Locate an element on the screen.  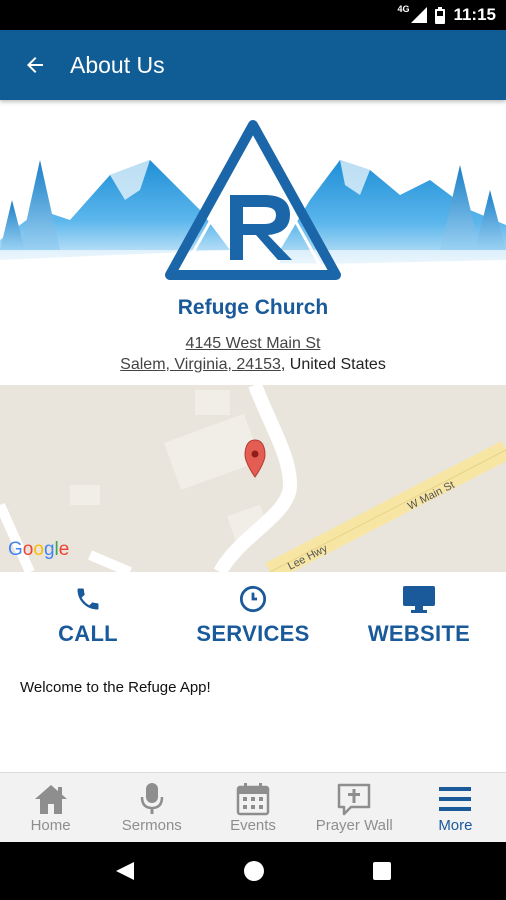
google-logo: Google is located at coordinates (39, 549).